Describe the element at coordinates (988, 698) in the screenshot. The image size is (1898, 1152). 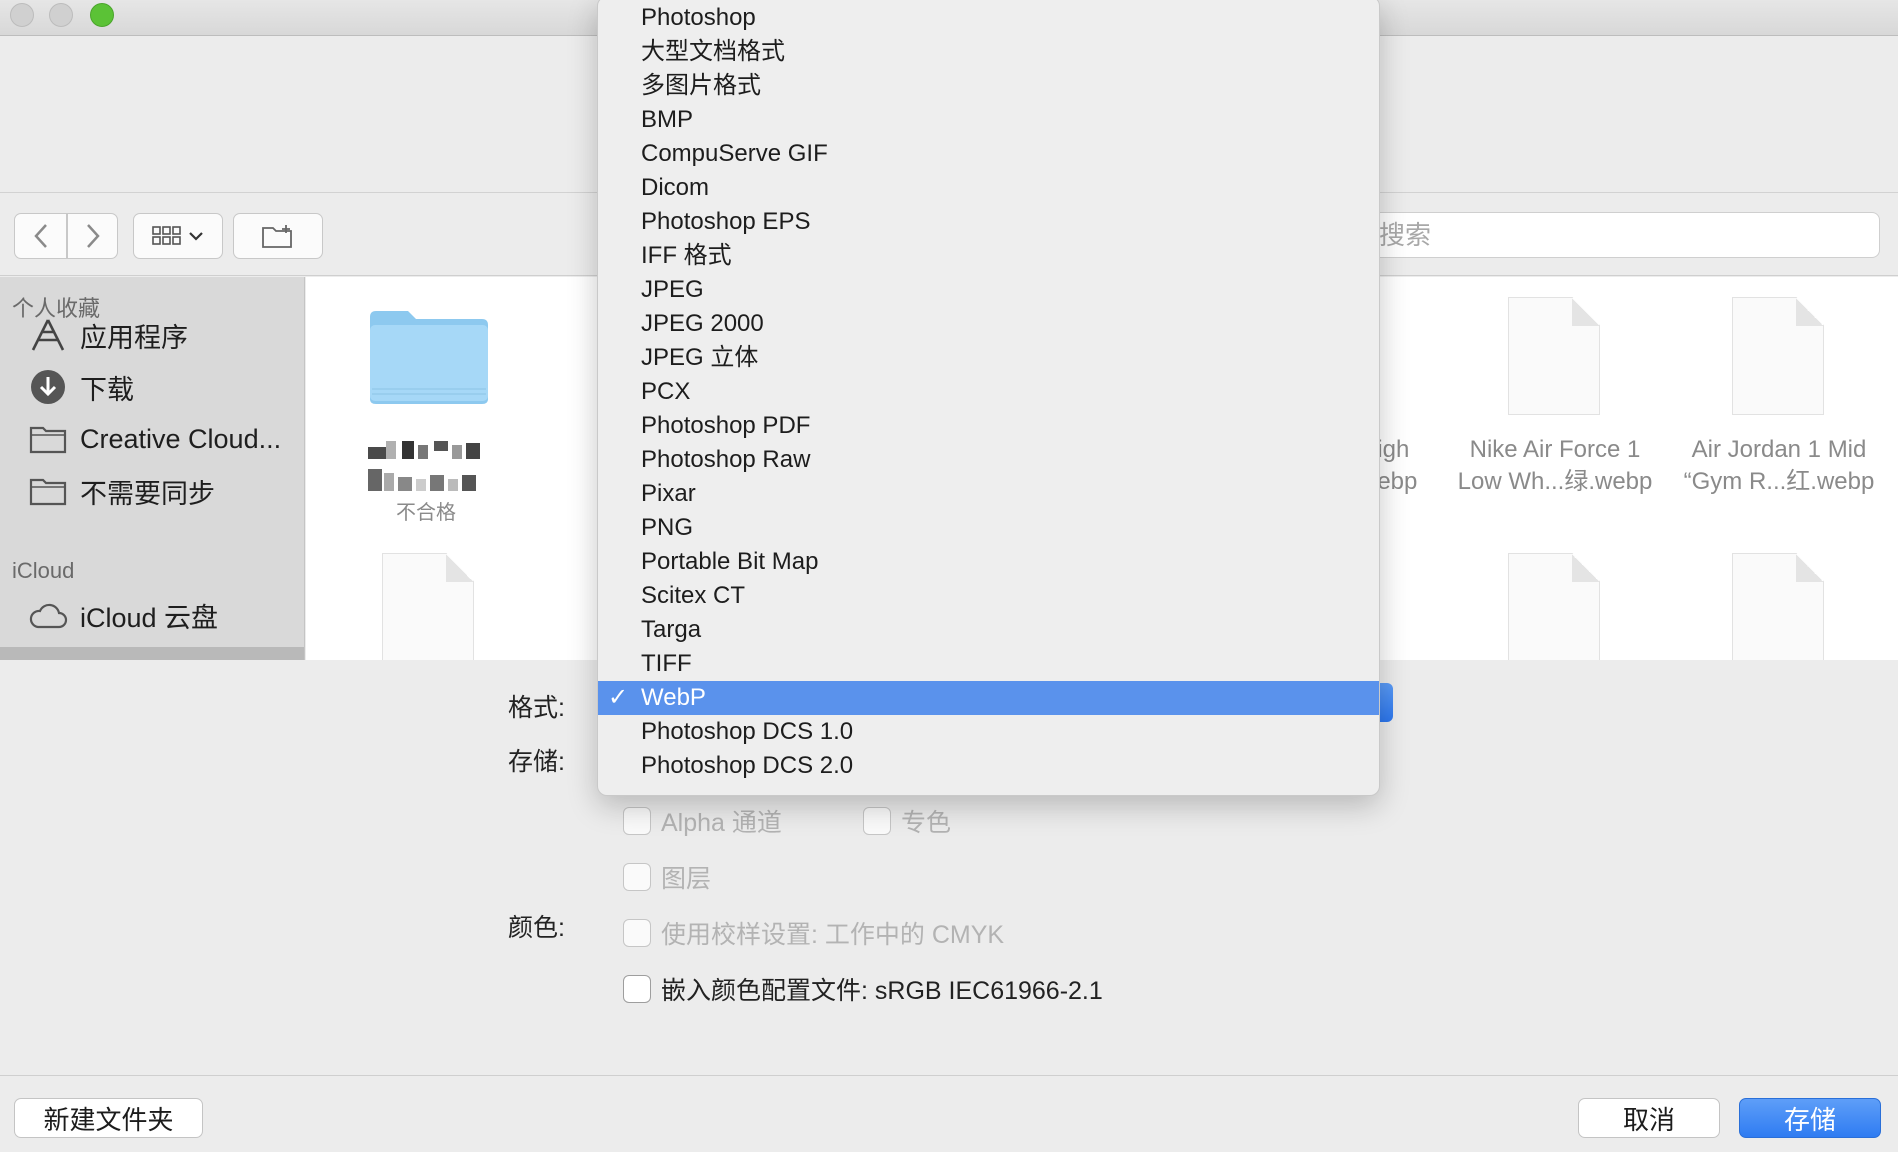
I see `menu-item-format: ✓ WebP` at that location.